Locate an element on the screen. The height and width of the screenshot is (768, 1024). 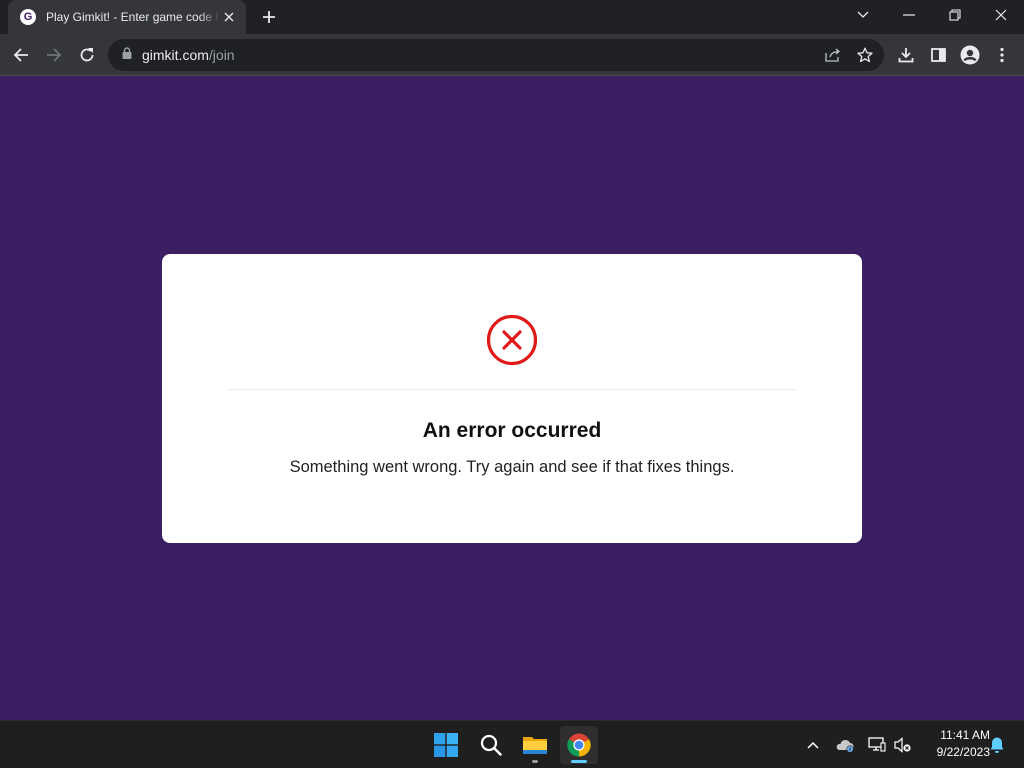
error-title: An error occurred is located at coordinates (512, 430).